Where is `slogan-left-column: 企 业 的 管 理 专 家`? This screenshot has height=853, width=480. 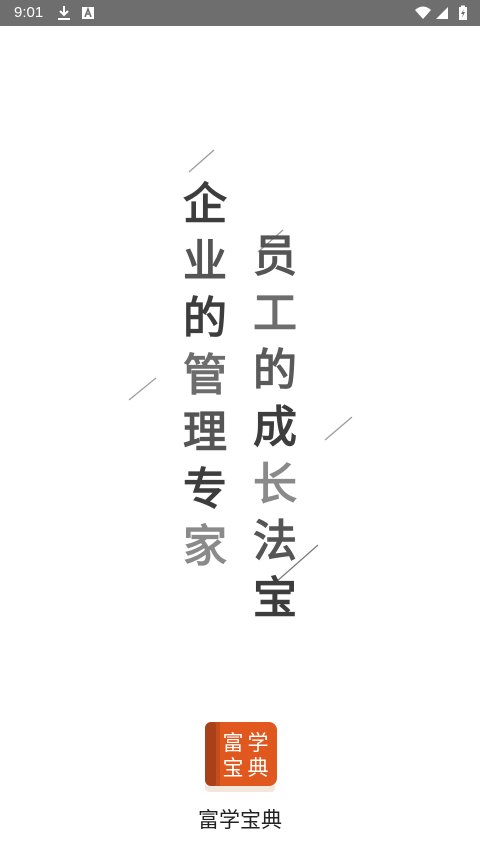
slogan-left-column: 企 业 的 管 理 专 家 is located at coordinates (205, 375).